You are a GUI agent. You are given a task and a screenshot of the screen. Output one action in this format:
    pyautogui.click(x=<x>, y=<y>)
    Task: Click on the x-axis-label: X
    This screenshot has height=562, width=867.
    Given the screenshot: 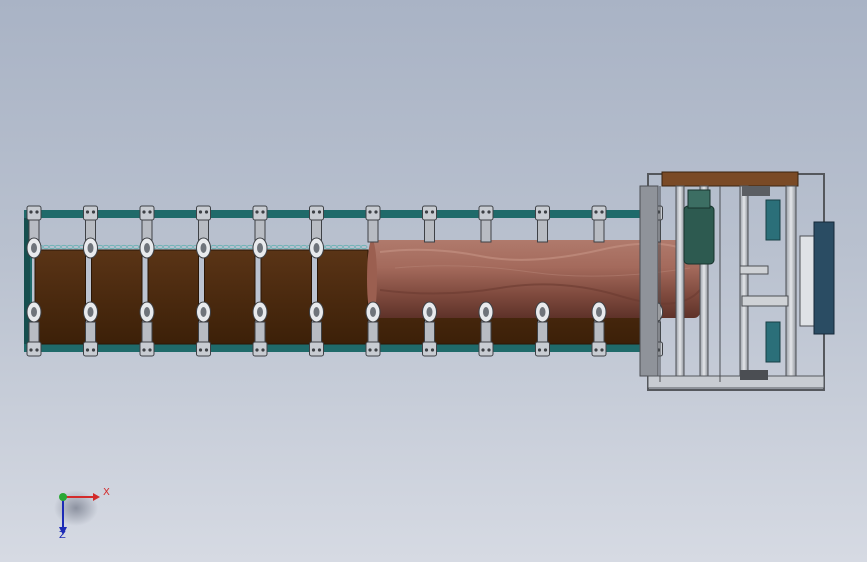 What is the action you would take?
    pyautogui.click(x=106, y=492)
    